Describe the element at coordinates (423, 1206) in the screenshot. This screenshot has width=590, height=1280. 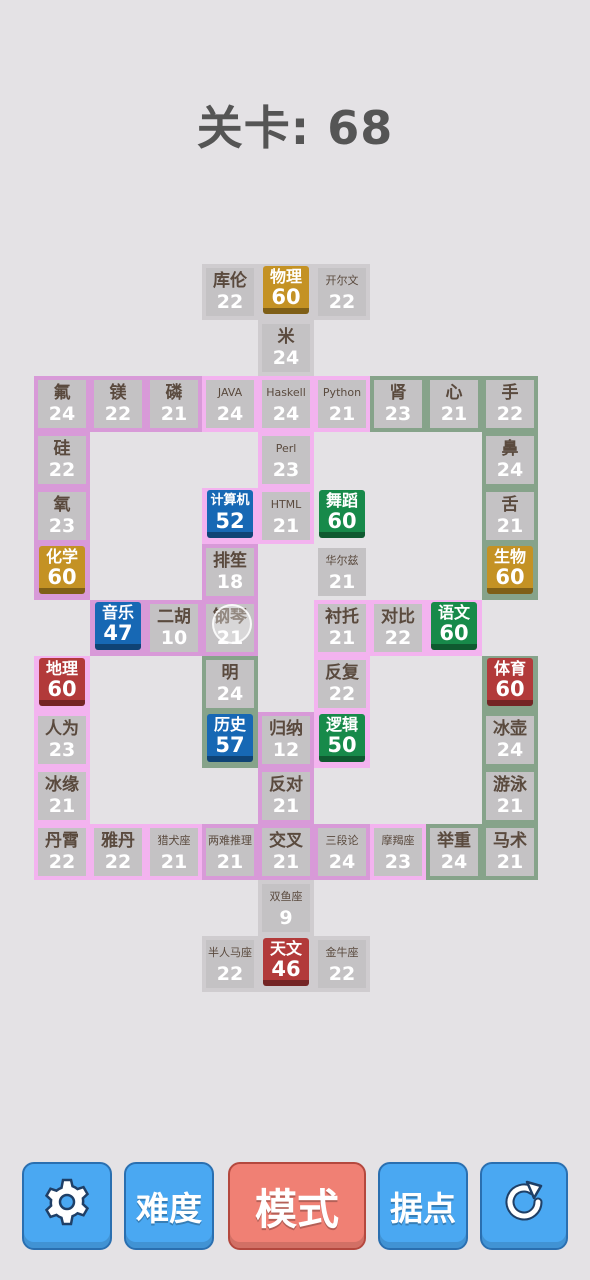
I see `stronghold-button: 据点` at that location.